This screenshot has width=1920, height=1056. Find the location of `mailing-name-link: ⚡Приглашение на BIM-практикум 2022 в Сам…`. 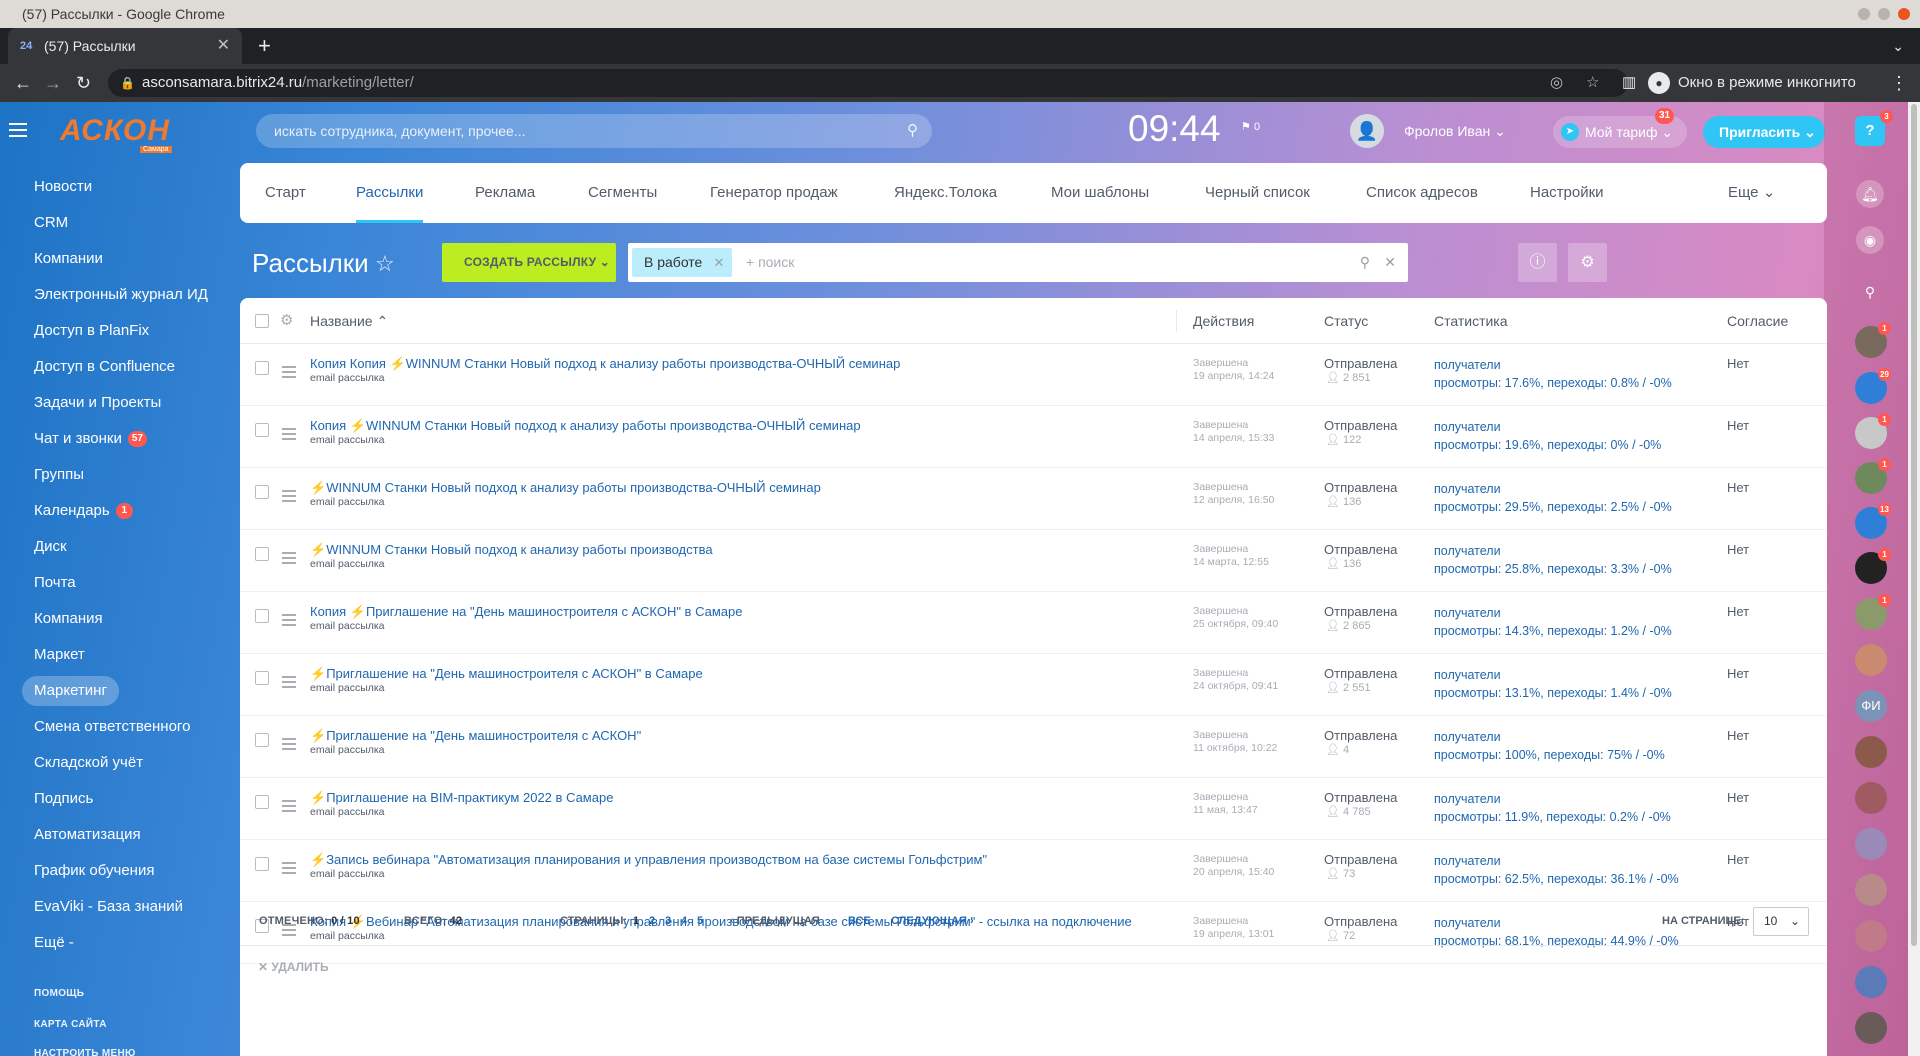

mailing-name-link: ⚡Приглашение на BIM-практикум 2022 в Сам… is located at coordinates (461, 798).